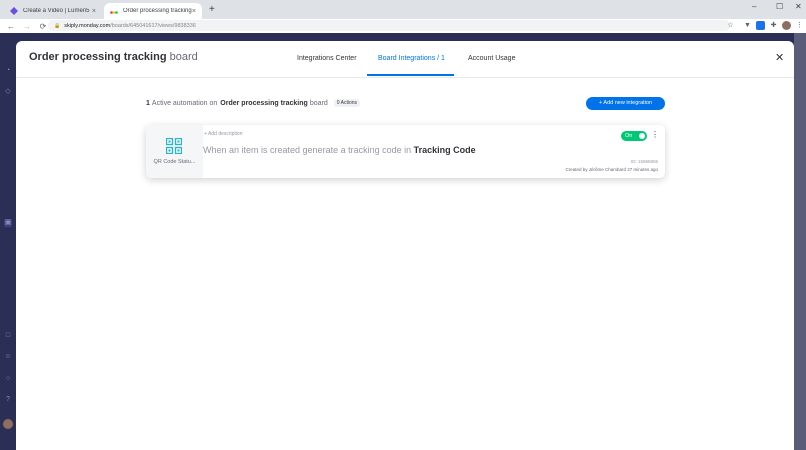 The image size is (806, 450). What do you see at coordinates (760, 25) in the screenshot?
I see `extension-icon` at bounding box center [760, 25].